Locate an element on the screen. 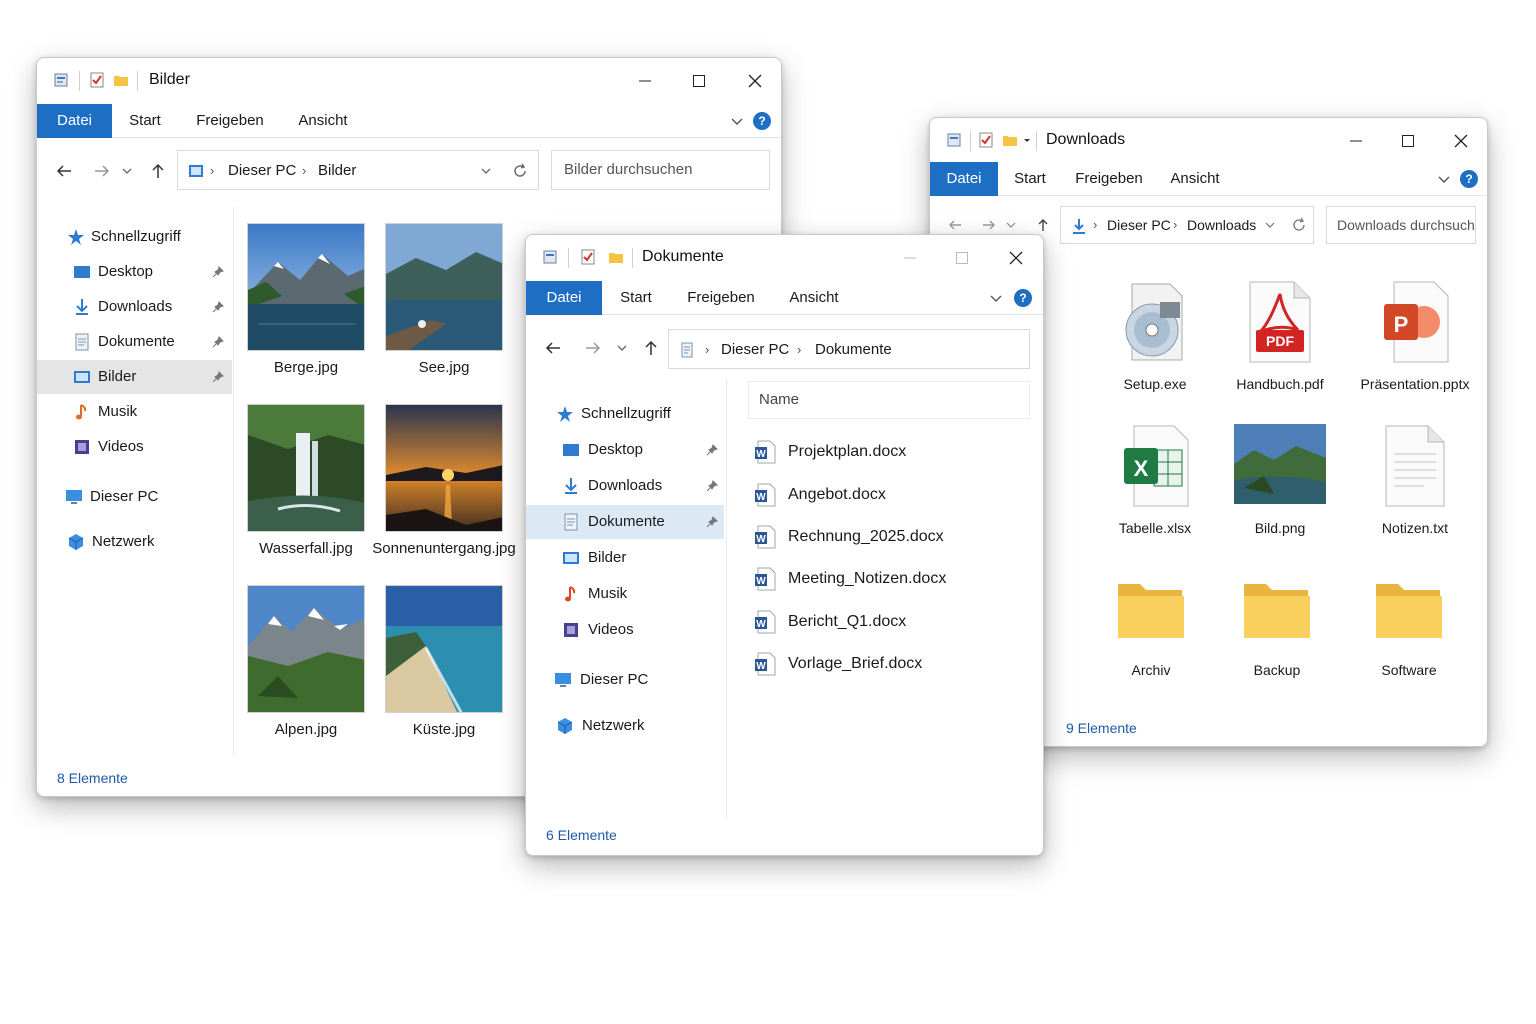 This screenshot has width=1536, height=1024. title-bar: Dokumente is located at coordinates (784, 258).